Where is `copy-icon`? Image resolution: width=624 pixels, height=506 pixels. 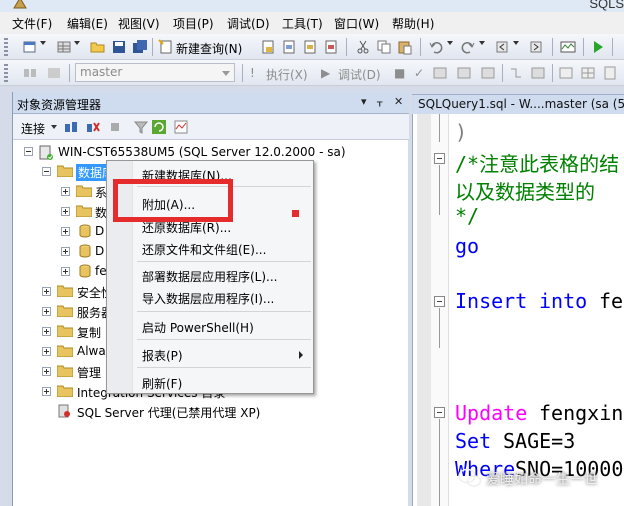
copy-icon is located at coordinates (384, 47).